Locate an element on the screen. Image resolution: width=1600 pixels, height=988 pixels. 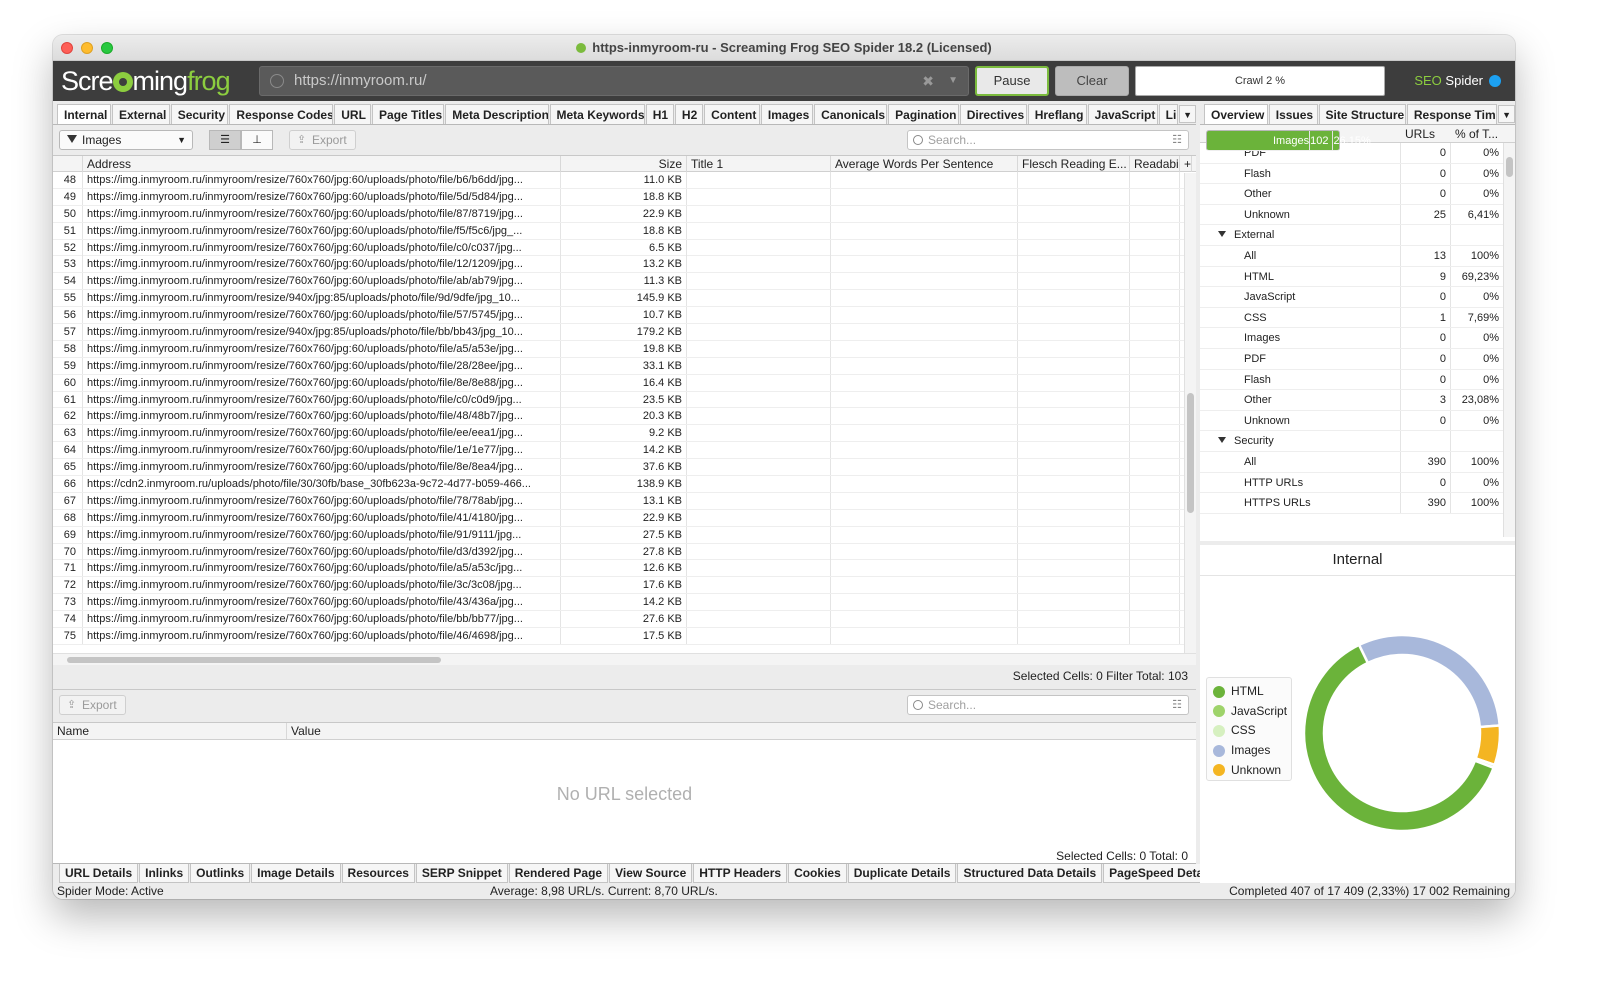
tab-view-source: View Source is located at coordinates (651, 873).